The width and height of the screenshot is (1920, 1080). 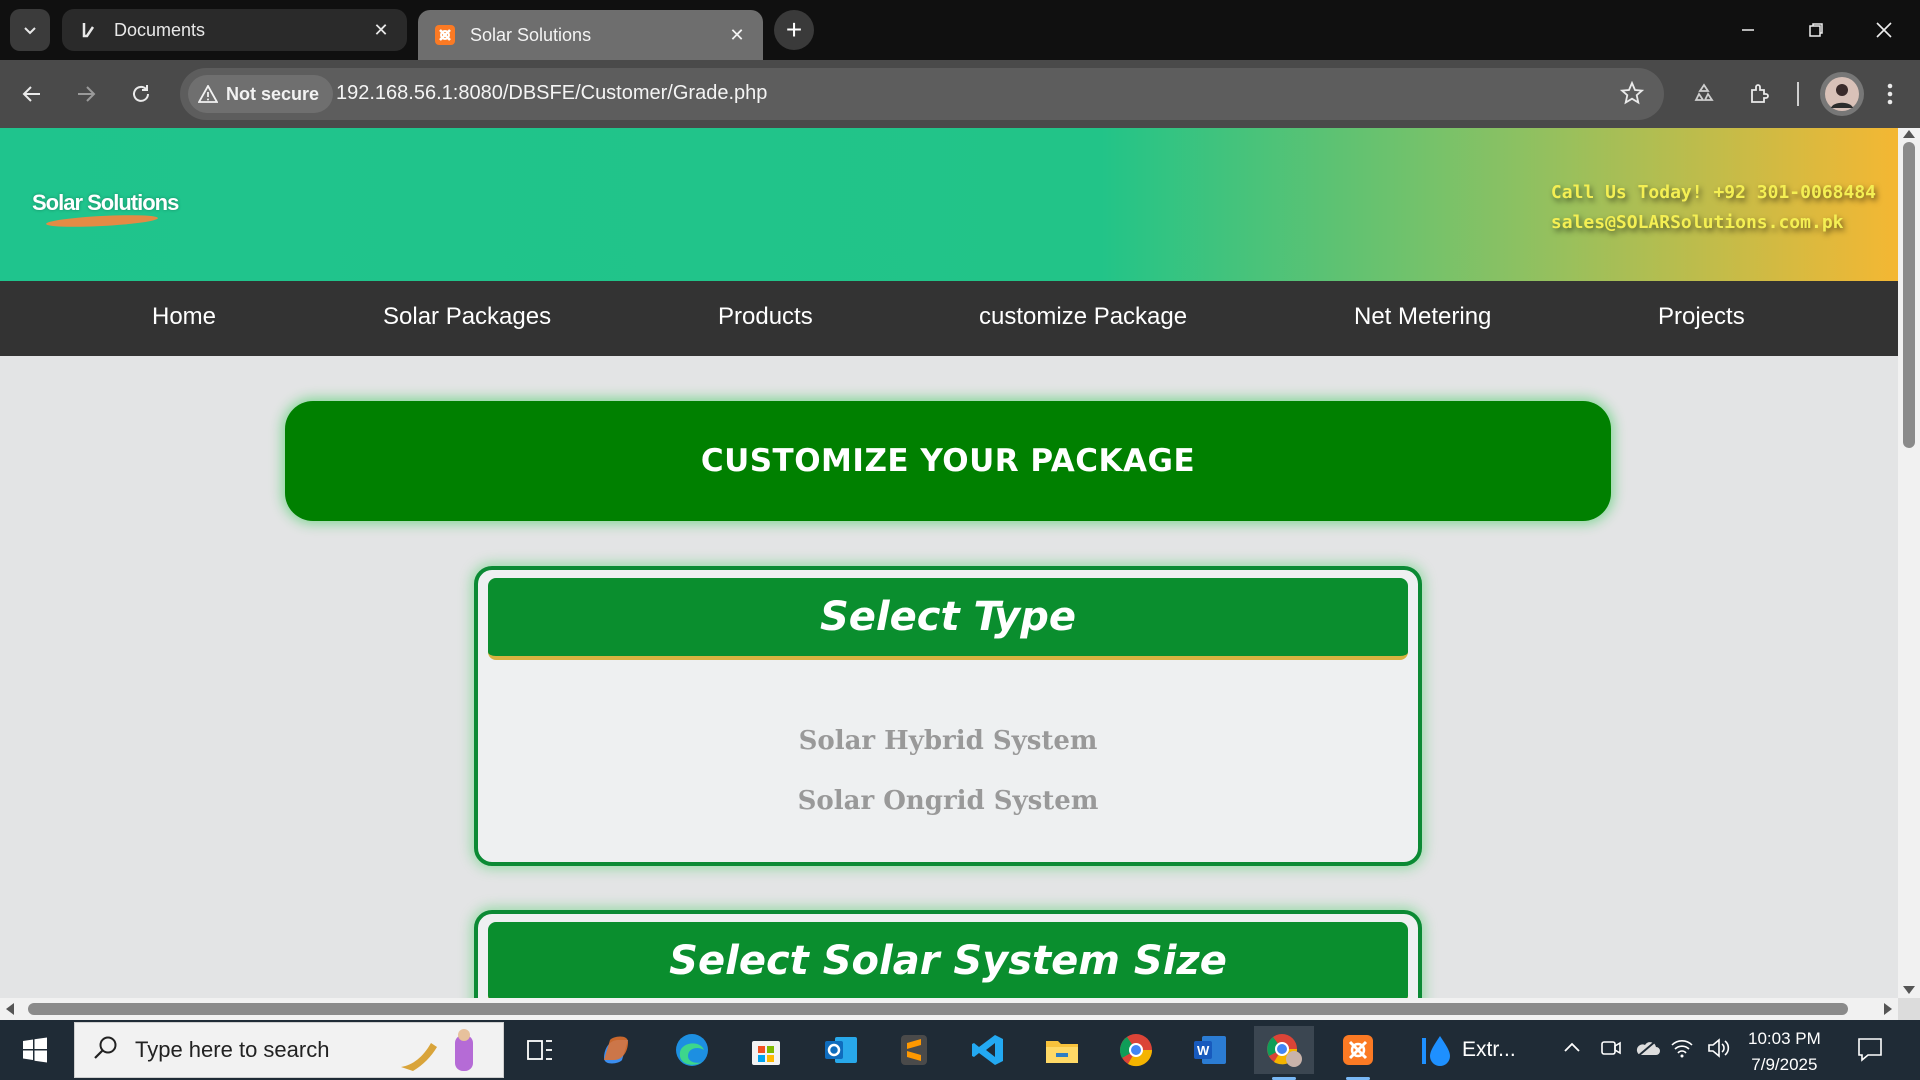 I want to click on chrome-icon, so click(x=1136, y=1050).